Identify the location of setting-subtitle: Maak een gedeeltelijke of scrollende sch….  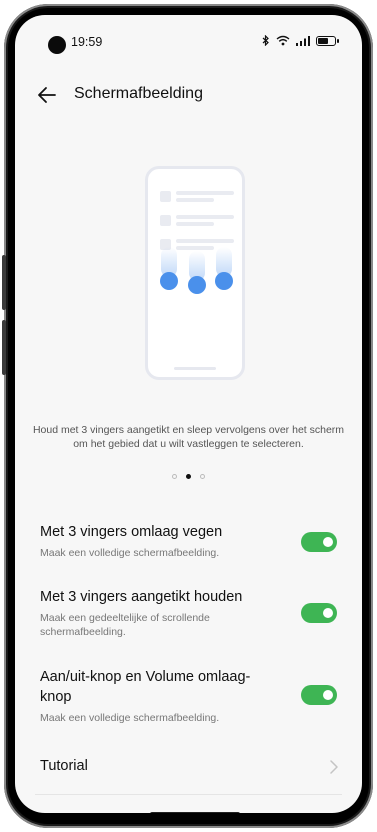
(125, 625).